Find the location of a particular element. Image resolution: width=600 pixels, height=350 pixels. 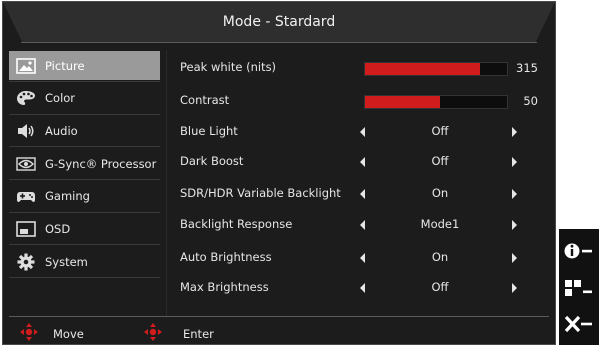

palette-icon is located at coordinates (26, 98).